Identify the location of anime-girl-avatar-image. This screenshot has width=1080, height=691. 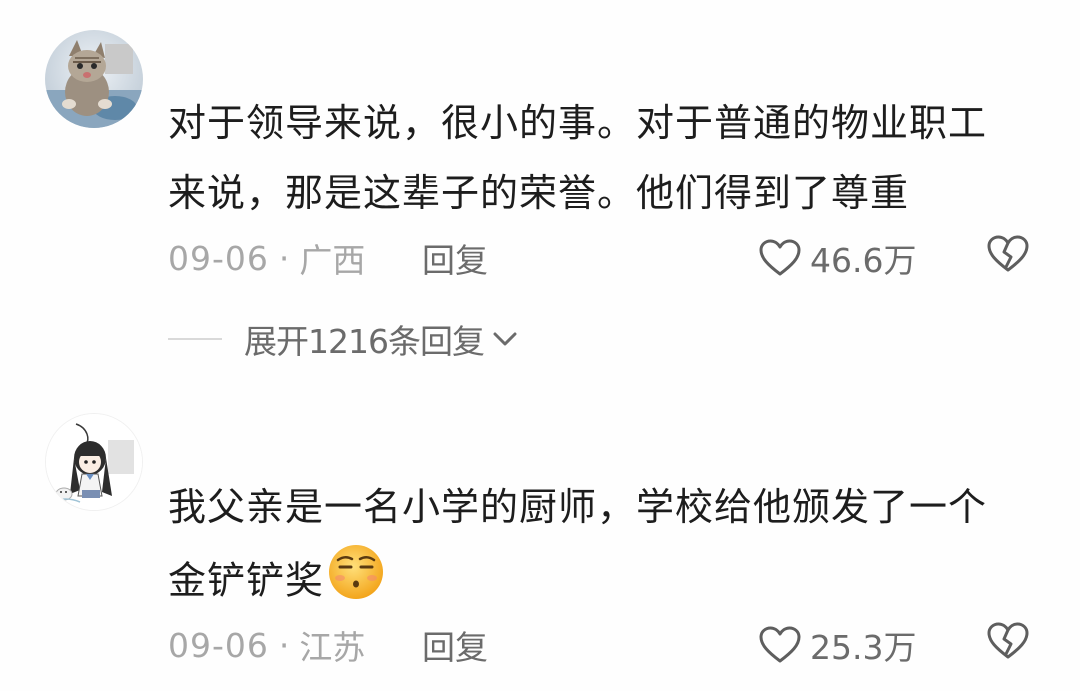
(94, 462).